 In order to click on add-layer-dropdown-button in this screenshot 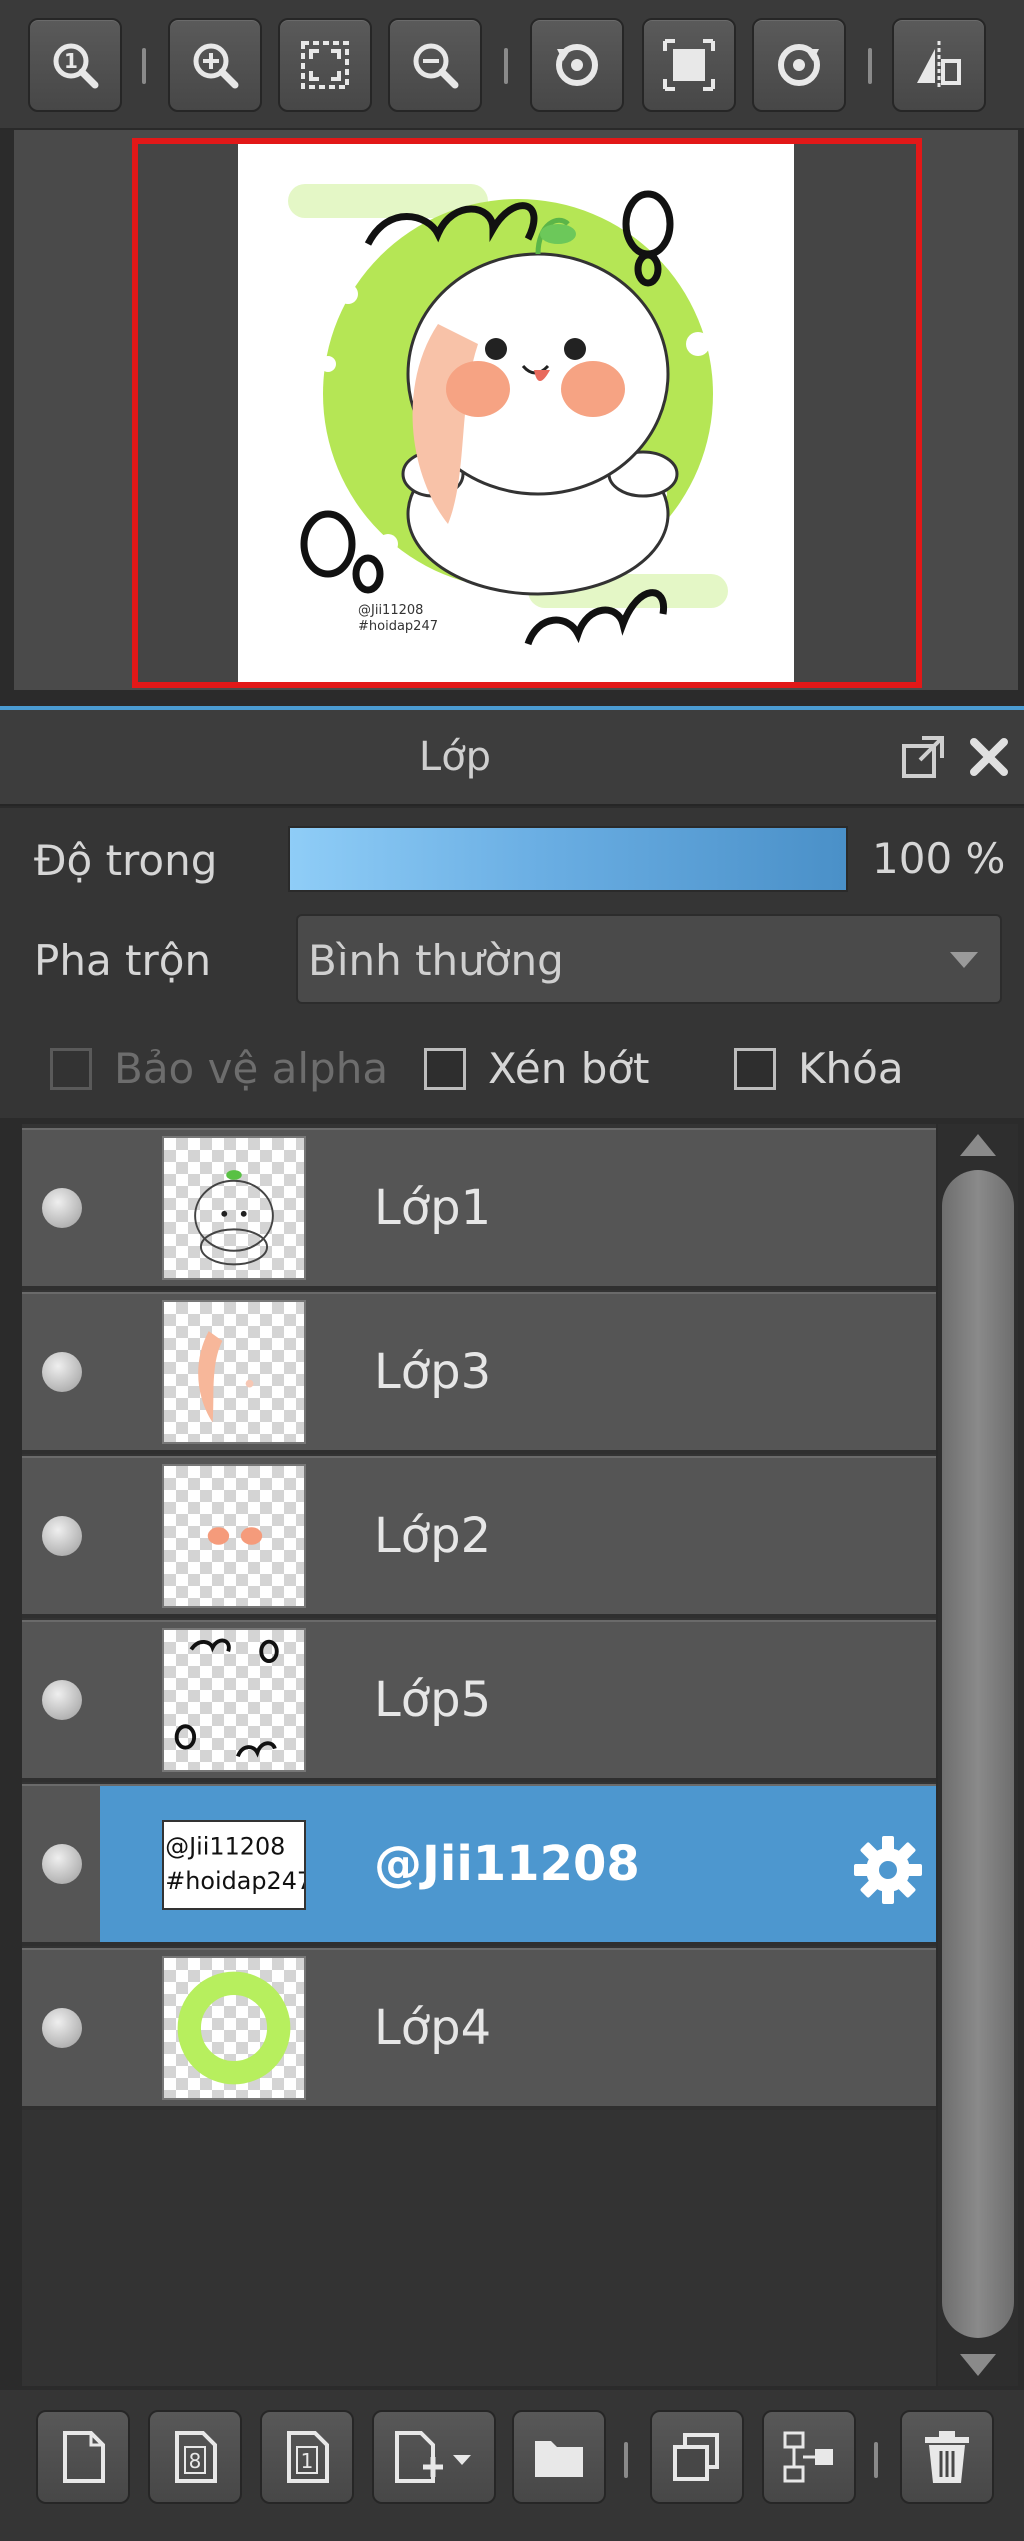, I will do `click(434, 2457)`.